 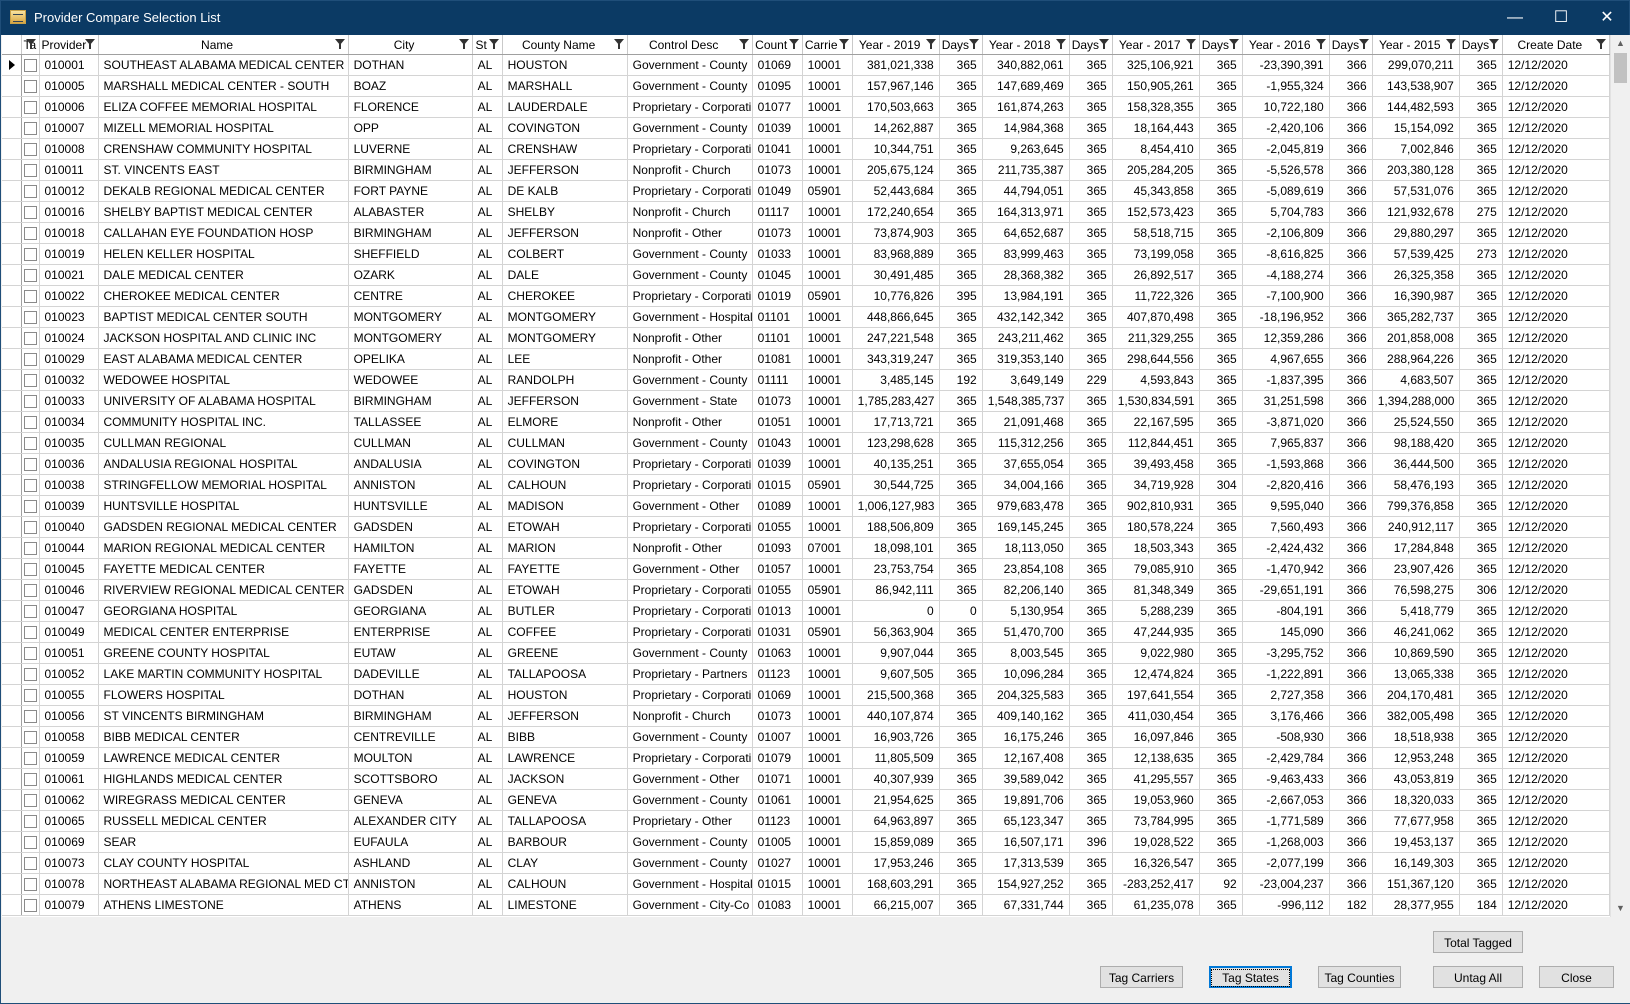 What do you see at coordinates (777, 716) in the screenshot?
I see `cell-county-code: 01073` at bounding box center [777, 716].